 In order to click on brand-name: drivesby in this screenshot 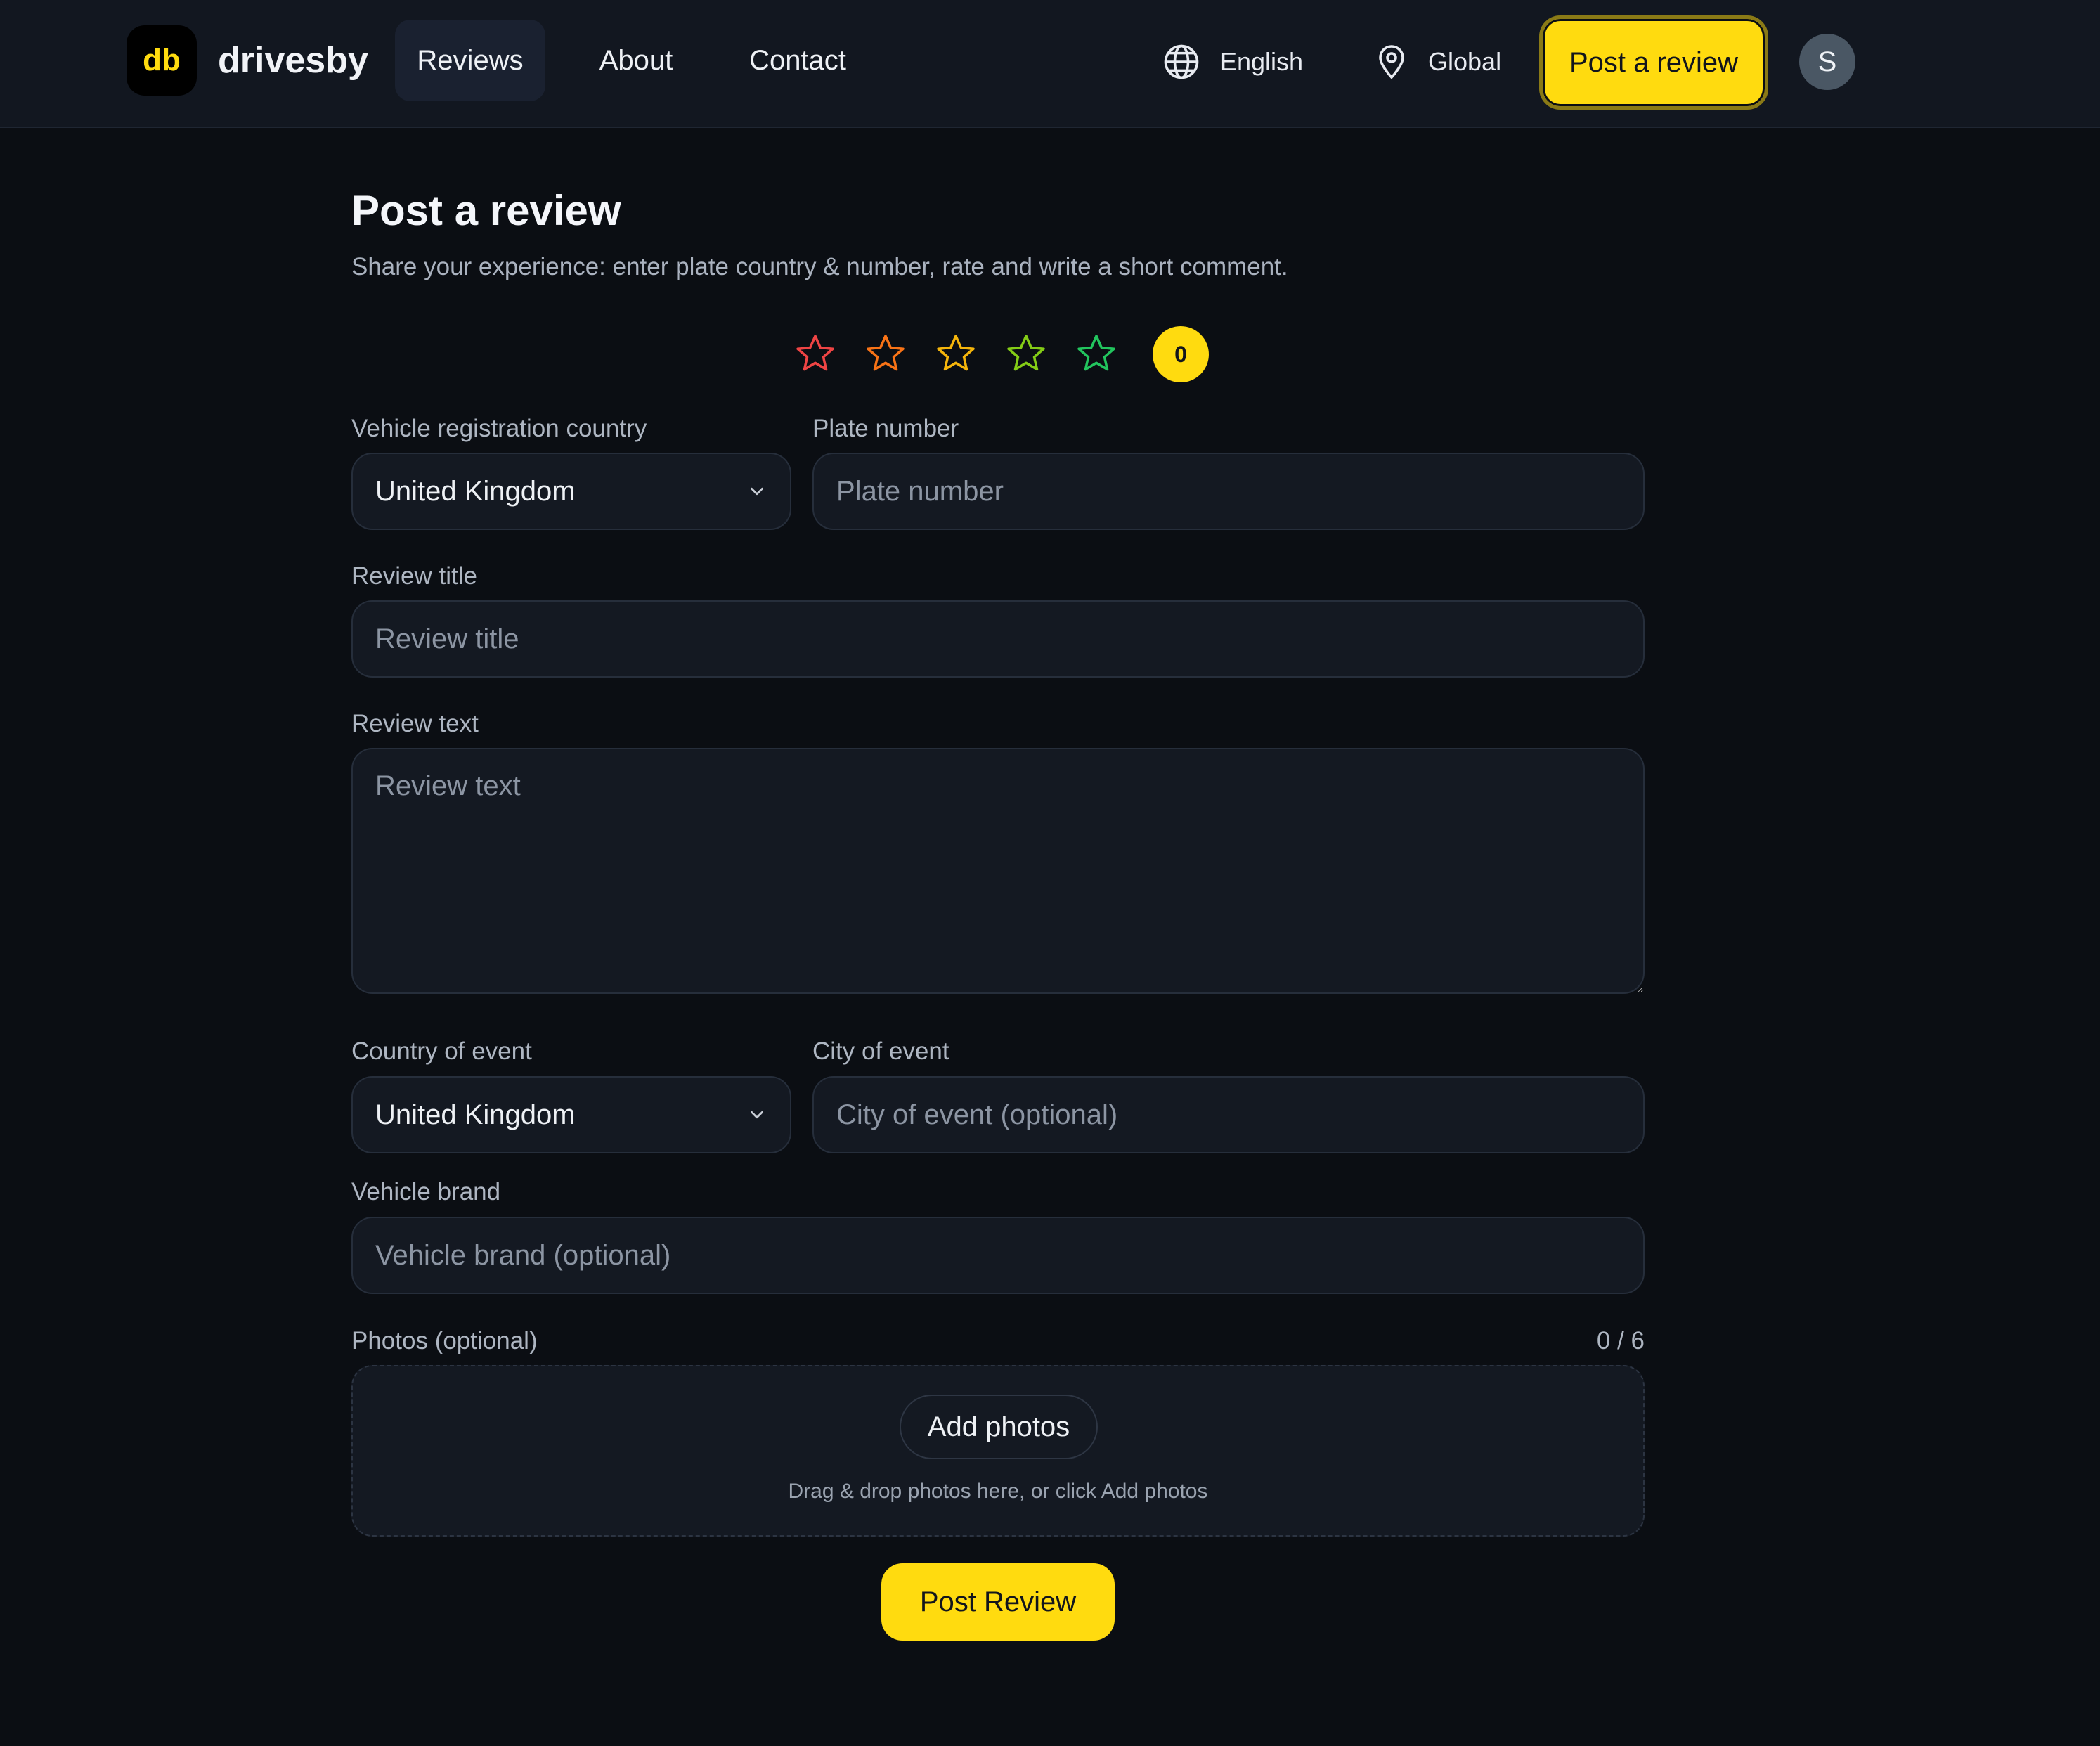, I will do `click(293, 60)`.